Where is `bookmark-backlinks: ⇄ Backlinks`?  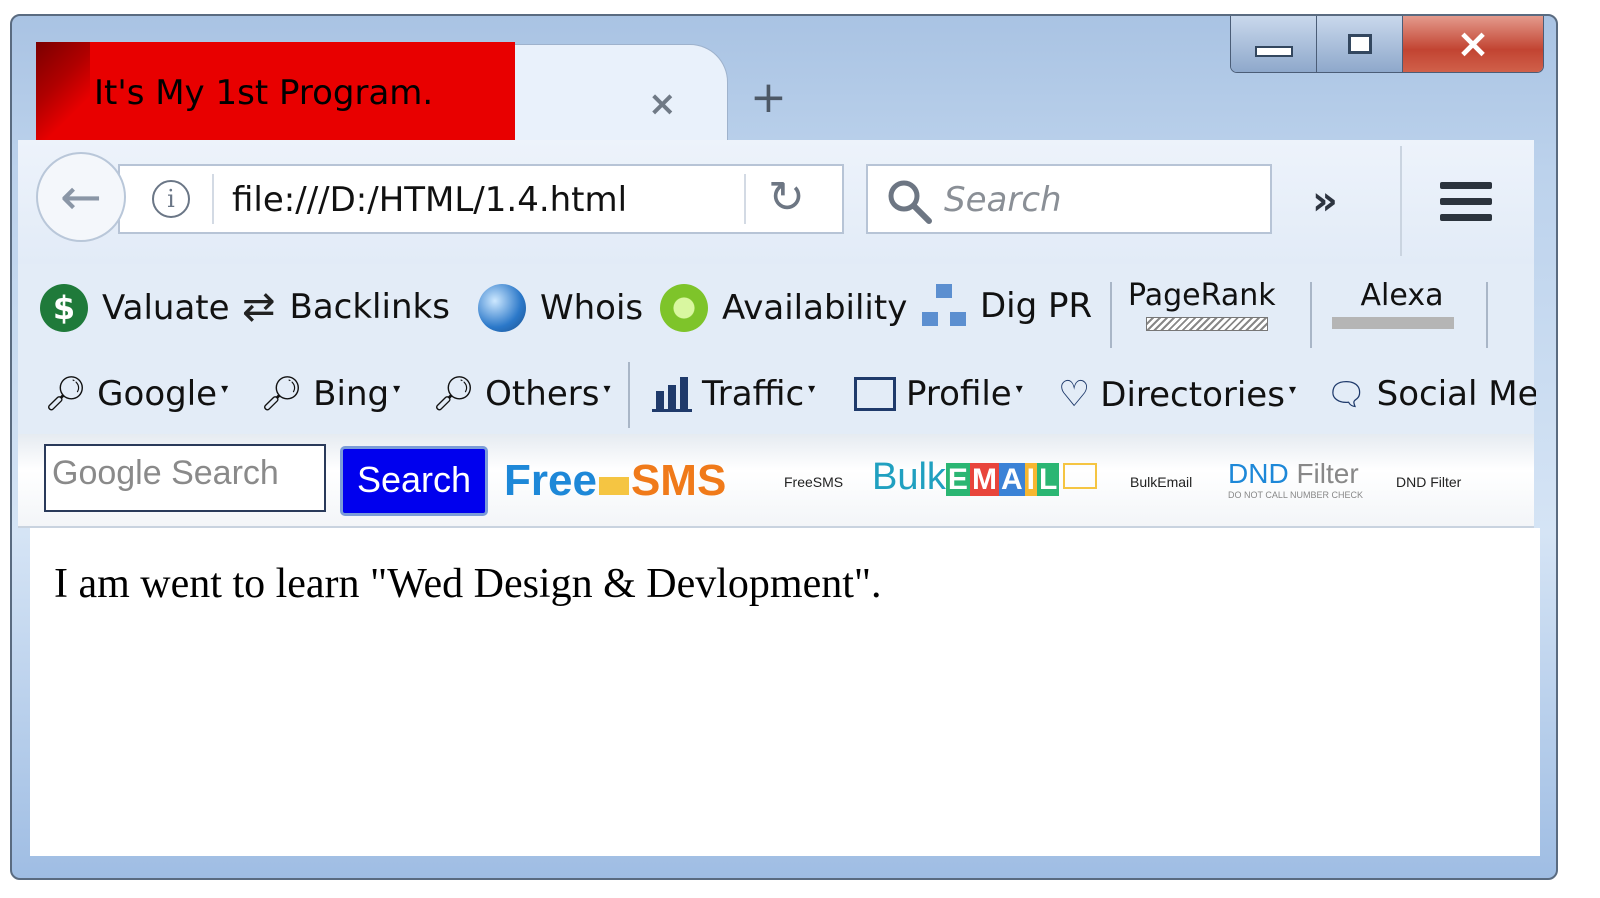 bookmark-backlinks: ⇄ Backlinks is located at coordinates (346, 307).